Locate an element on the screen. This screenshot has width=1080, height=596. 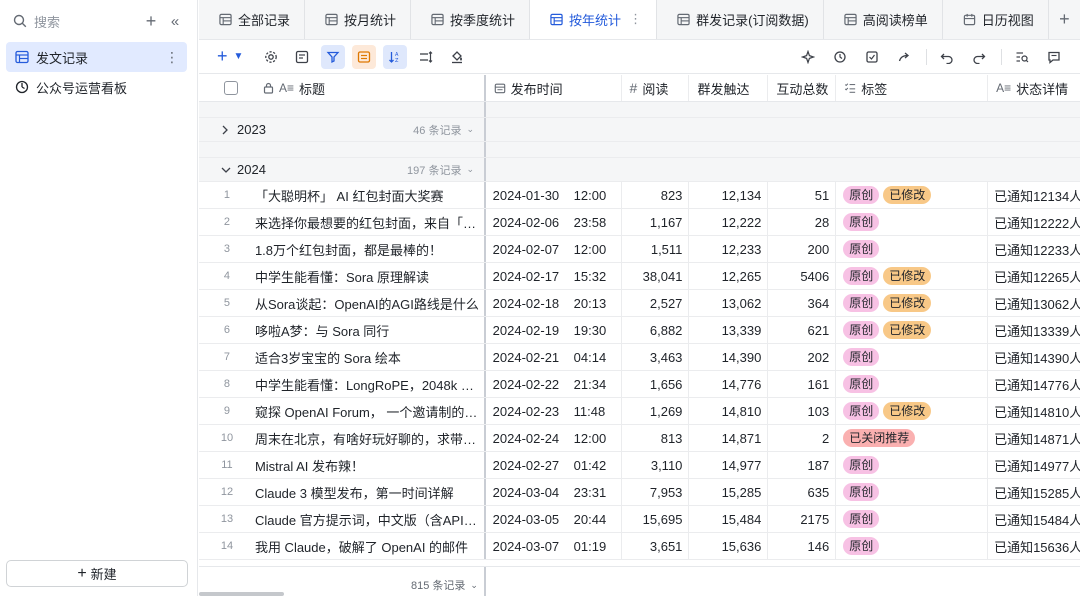
interaction-cell: 146 is located at coordinates (802, 546).